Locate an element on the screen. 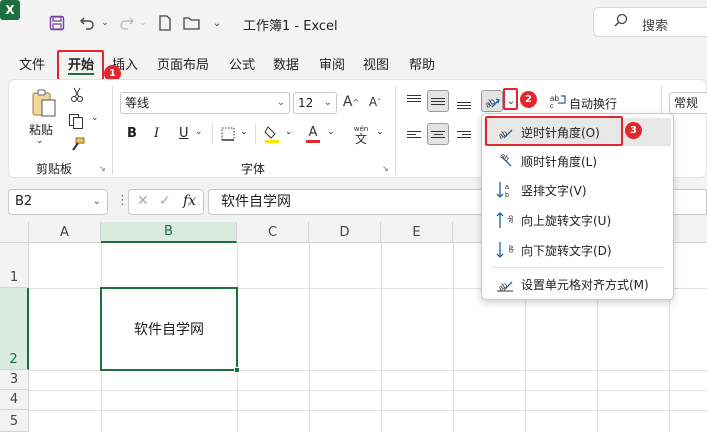  save-icon is located at coordinates (57, 23).